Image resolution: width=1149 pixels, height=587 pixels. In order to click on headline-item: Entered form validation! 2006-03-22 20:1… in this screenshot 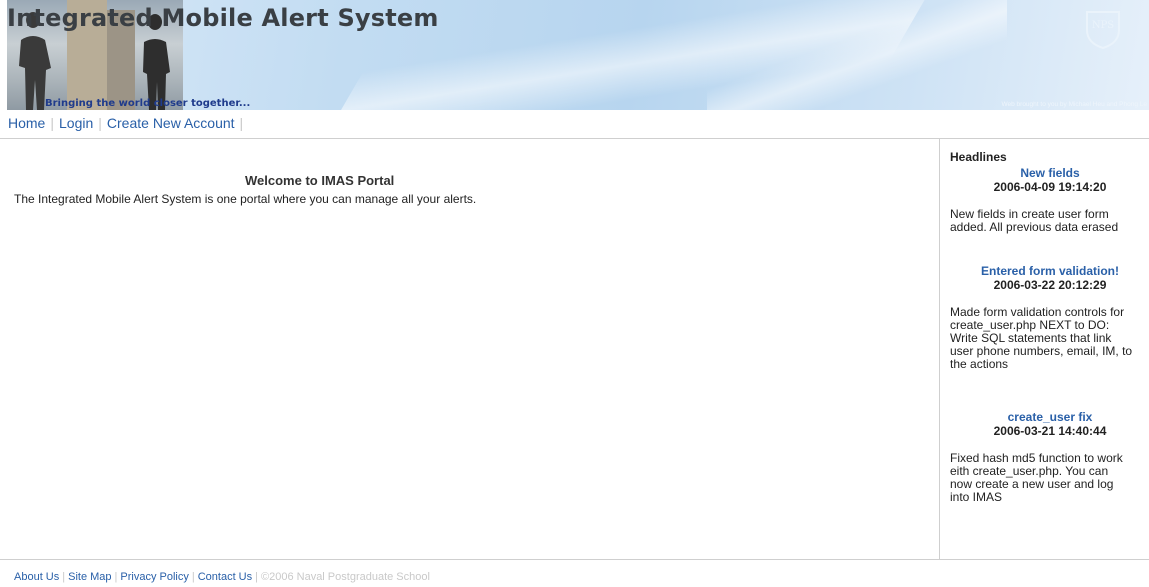, I will do `click(1049, 317)`.